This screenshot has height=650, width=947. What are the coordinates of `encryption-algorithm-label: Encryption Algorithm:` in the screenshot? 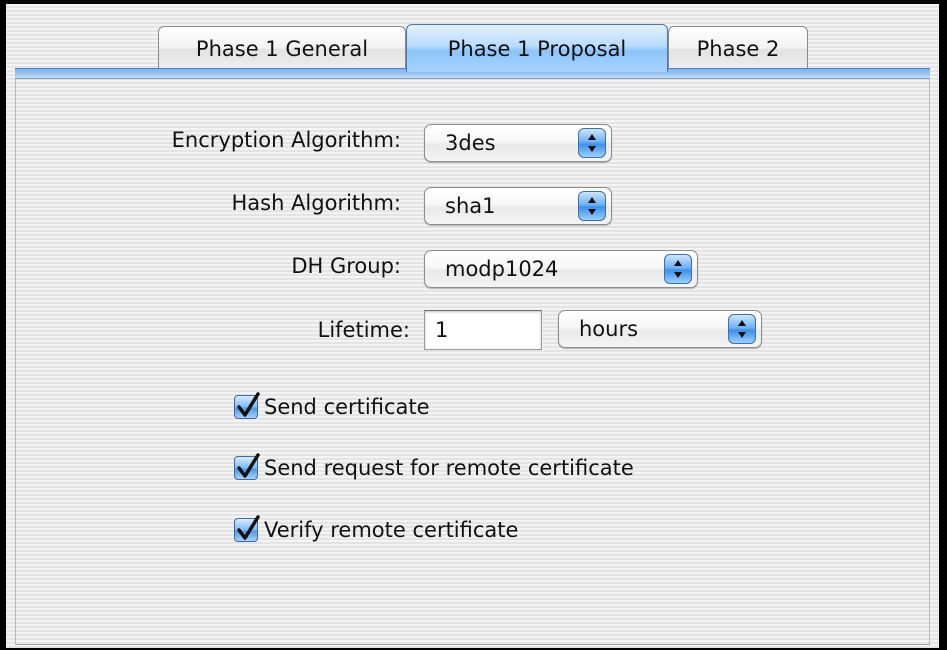 It's located at (286, 140).